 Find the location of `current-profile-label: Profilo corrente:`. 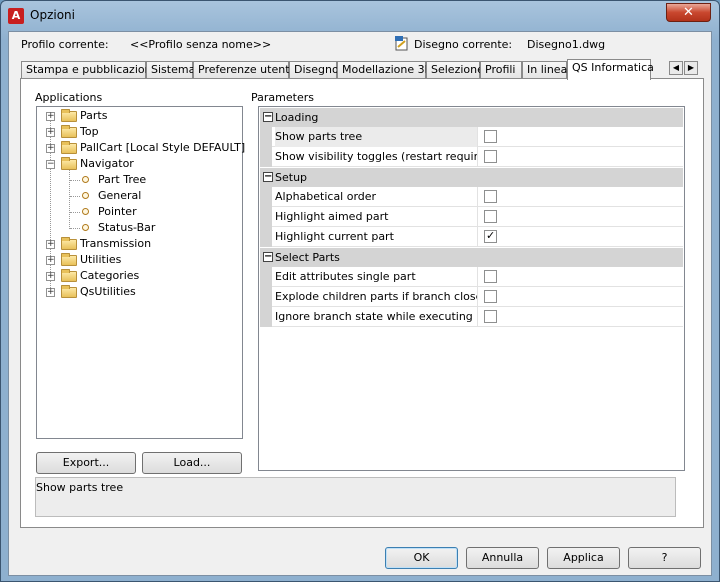

current-profile-label: Profilo corrente: is located at coordinates (65, 44).